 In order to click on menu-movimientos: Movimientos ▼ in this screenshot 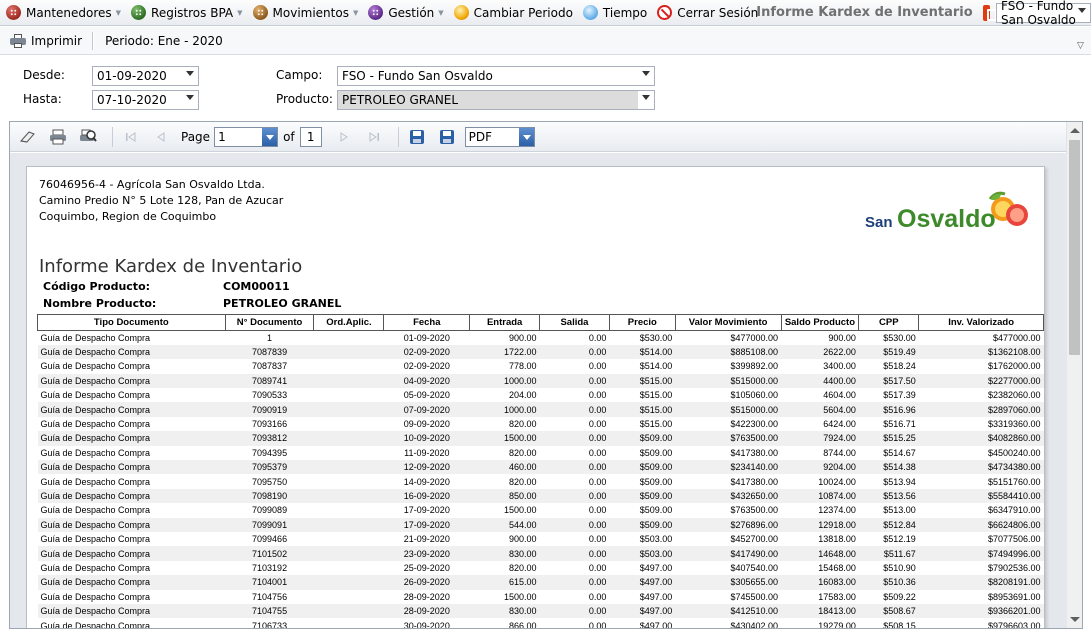, I will do `click(305, 13)`.